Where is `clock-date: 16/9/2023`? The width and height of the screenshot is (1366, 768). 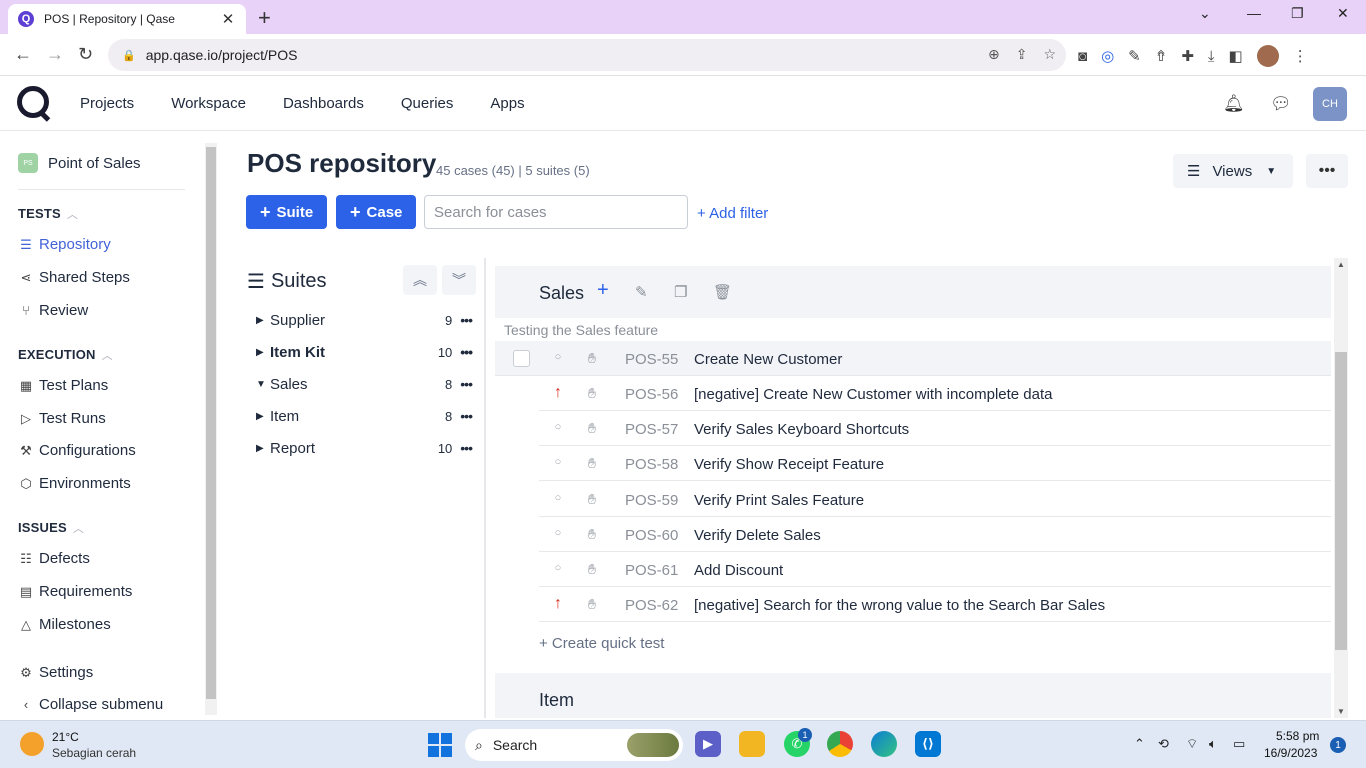 clock-date: 16/9/2023 is located at coordinates (1290, 753).